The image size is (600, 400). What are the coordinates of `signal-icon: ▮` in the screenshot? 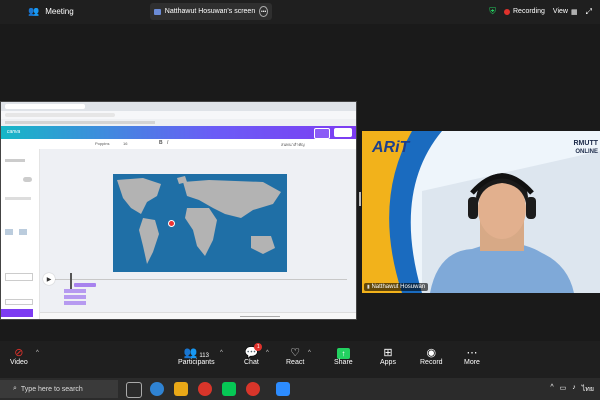 It's located at (368, 287).